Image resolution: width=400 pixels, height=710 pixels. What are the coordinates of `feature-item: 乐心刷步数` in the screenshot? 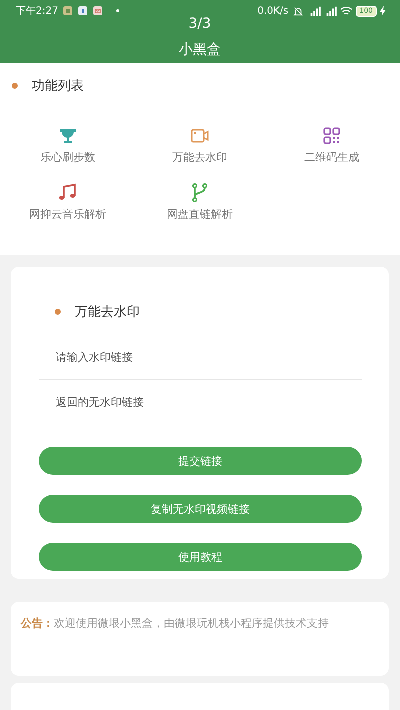 It's located at (68, 157).